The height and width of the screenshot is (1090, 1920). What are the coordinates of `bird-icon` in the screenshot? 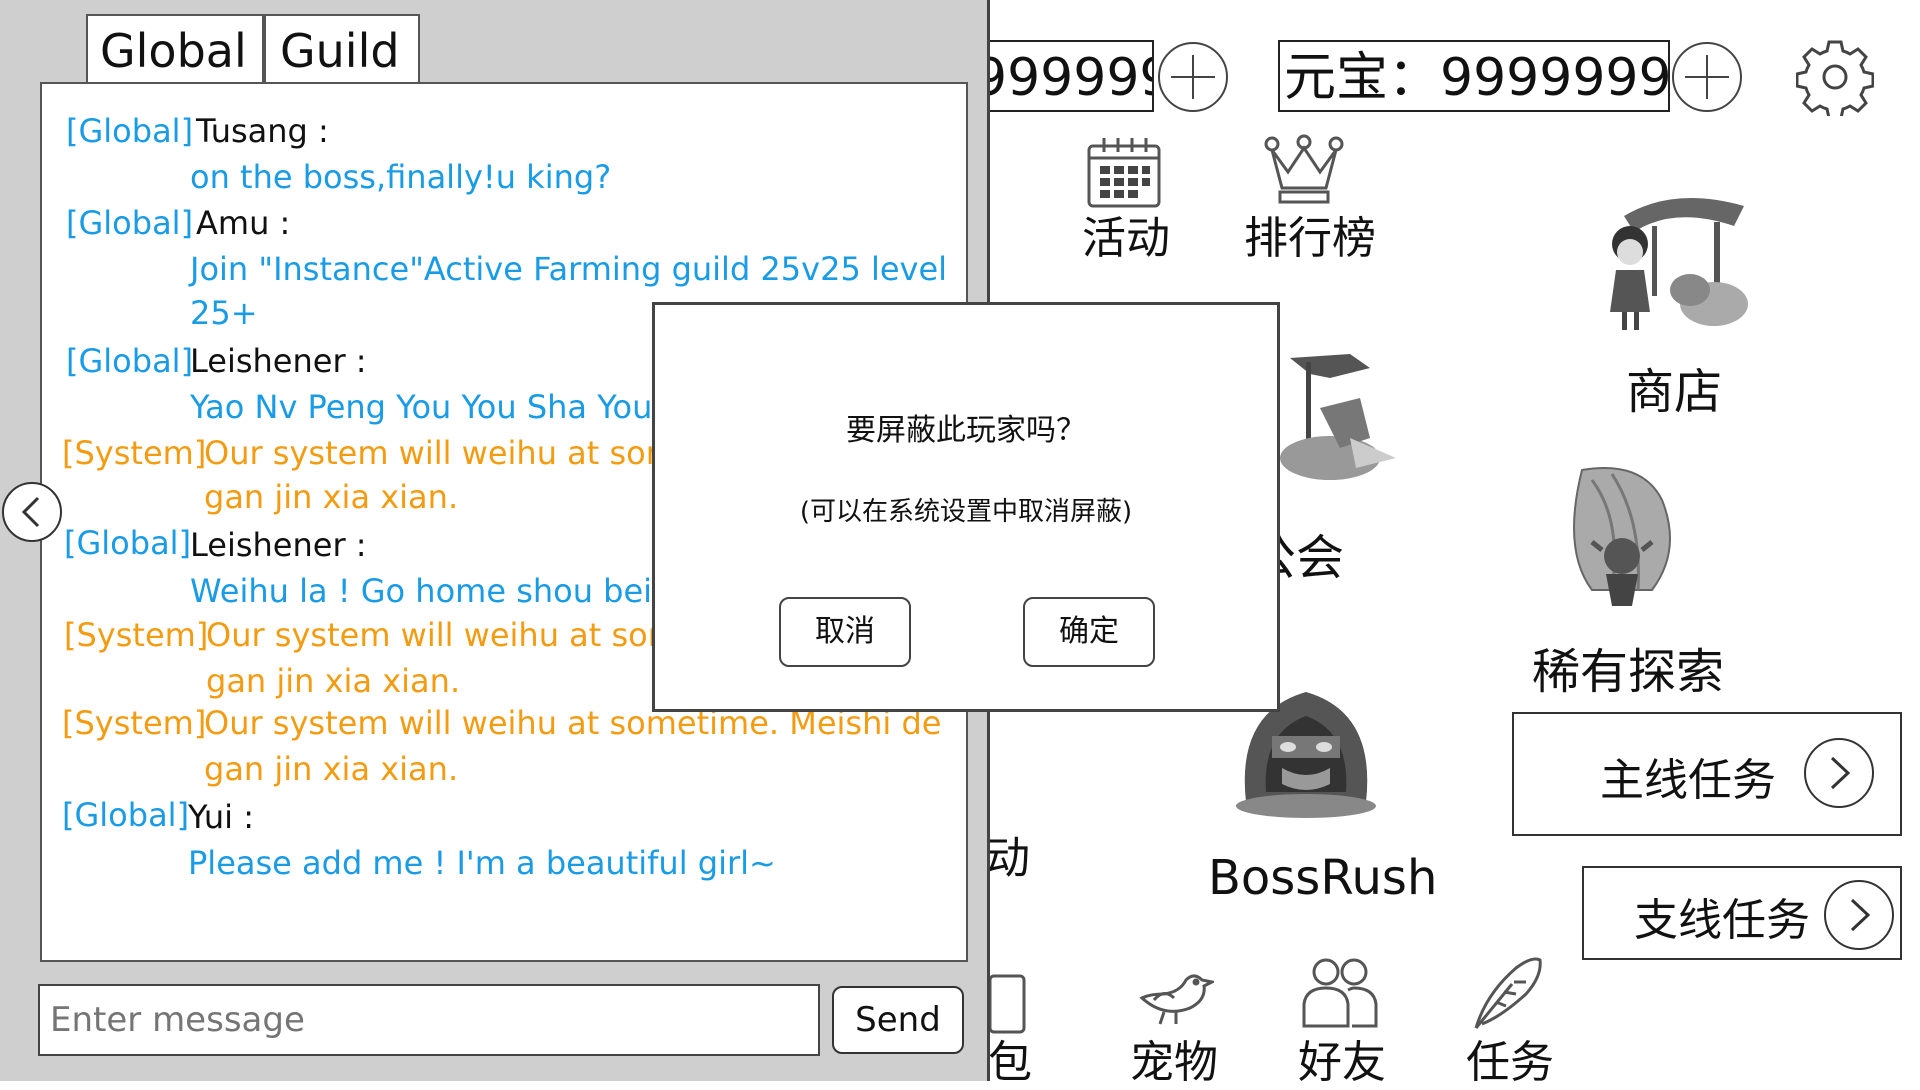 It's located at (1174, 998).